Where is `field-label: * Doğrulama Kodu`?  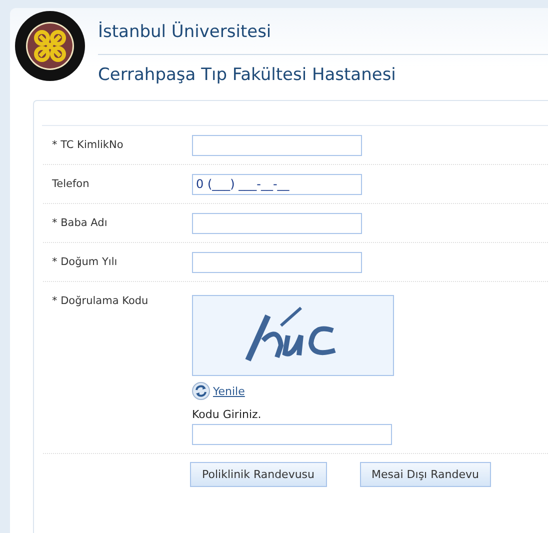
field-label: * Doğrulama Kodu is located at coordinates (100, 301).